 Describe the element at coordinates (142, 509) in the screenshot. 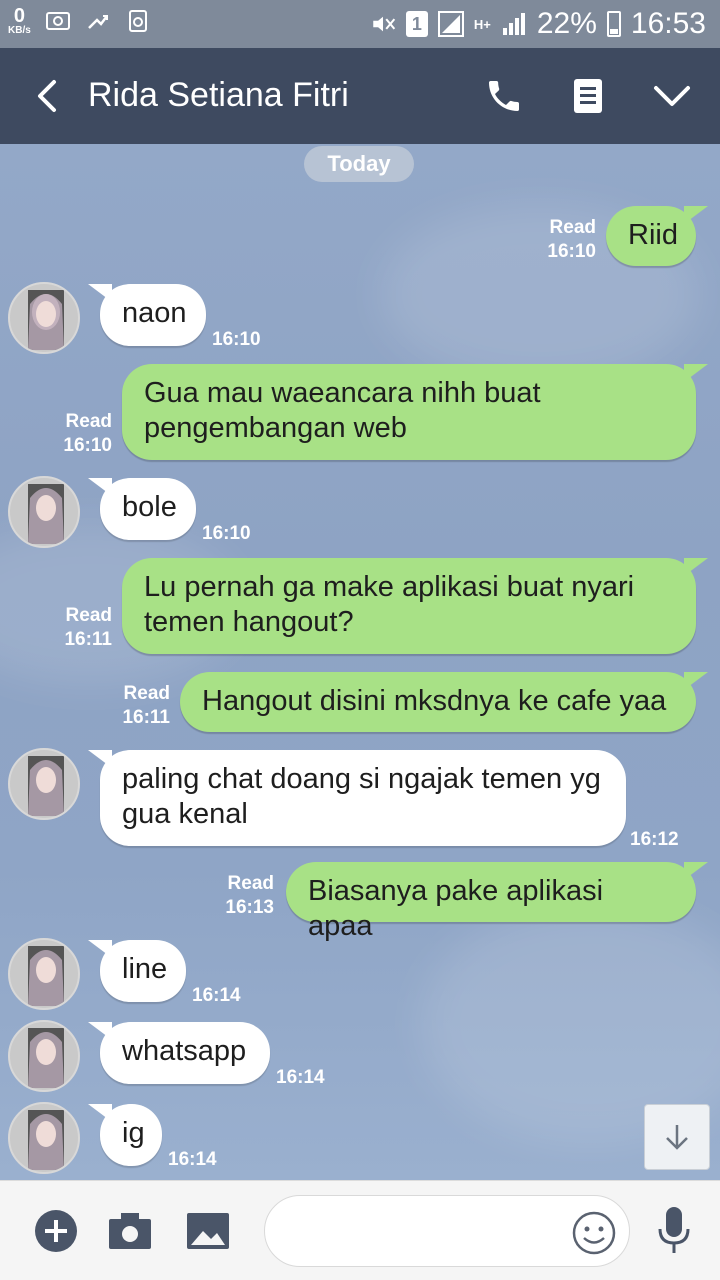

I see `message-bubble-incoming: bole` at that location.